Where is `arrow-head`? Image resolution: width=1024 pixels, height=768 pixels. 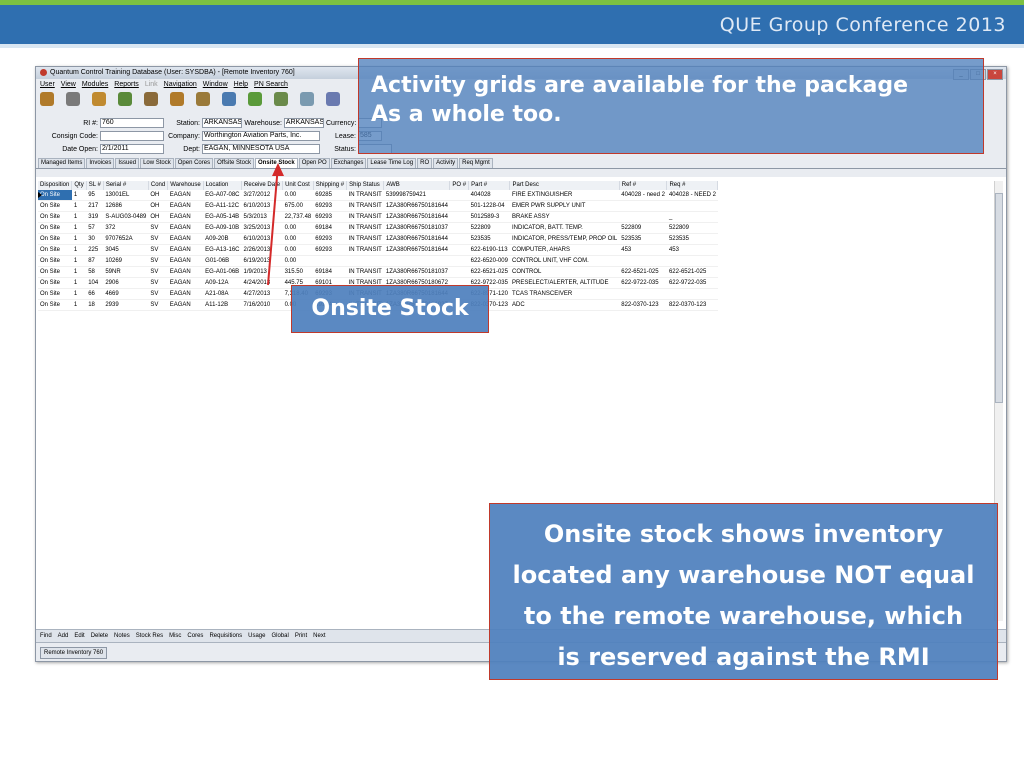 arrow-head is located at coordinates (278, 169).